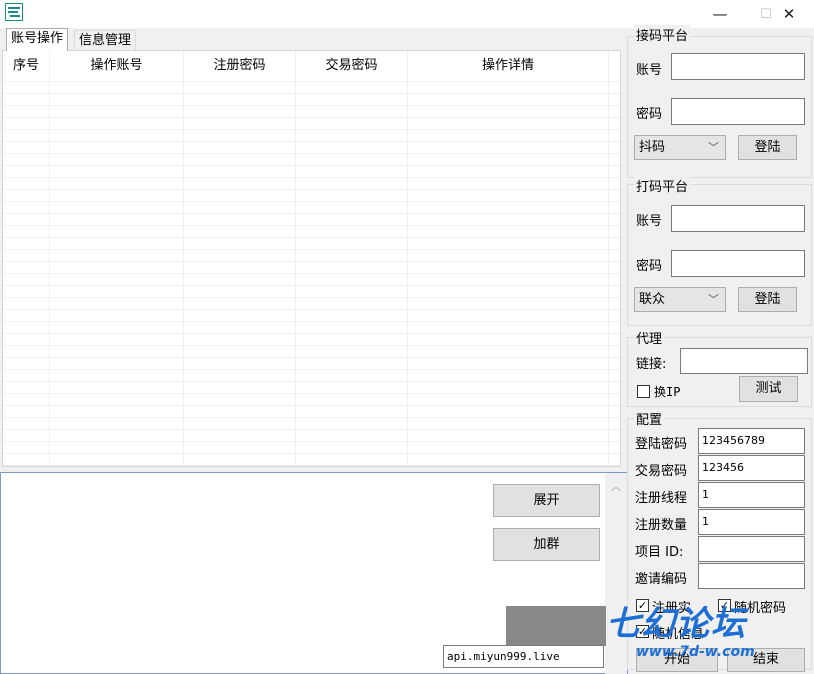  What do you see at coordinates (105, 40) in the screenshot?
I see `tab-info-manage: 信息管理` at bounding box center [105, 40].